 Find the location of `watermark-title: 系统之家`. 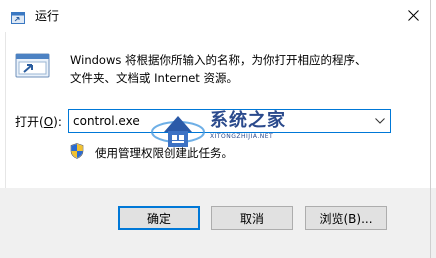

watermark-title: 系统之家 is located at coordinates (248, 120).